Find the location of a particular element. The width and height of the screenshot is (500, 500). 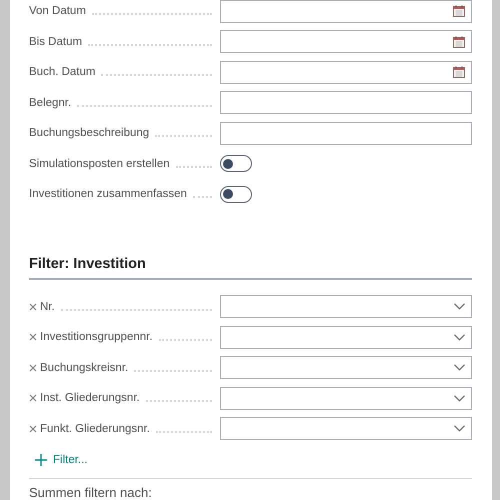

field-label: Bis Datum is located at coordinates (55, 42).